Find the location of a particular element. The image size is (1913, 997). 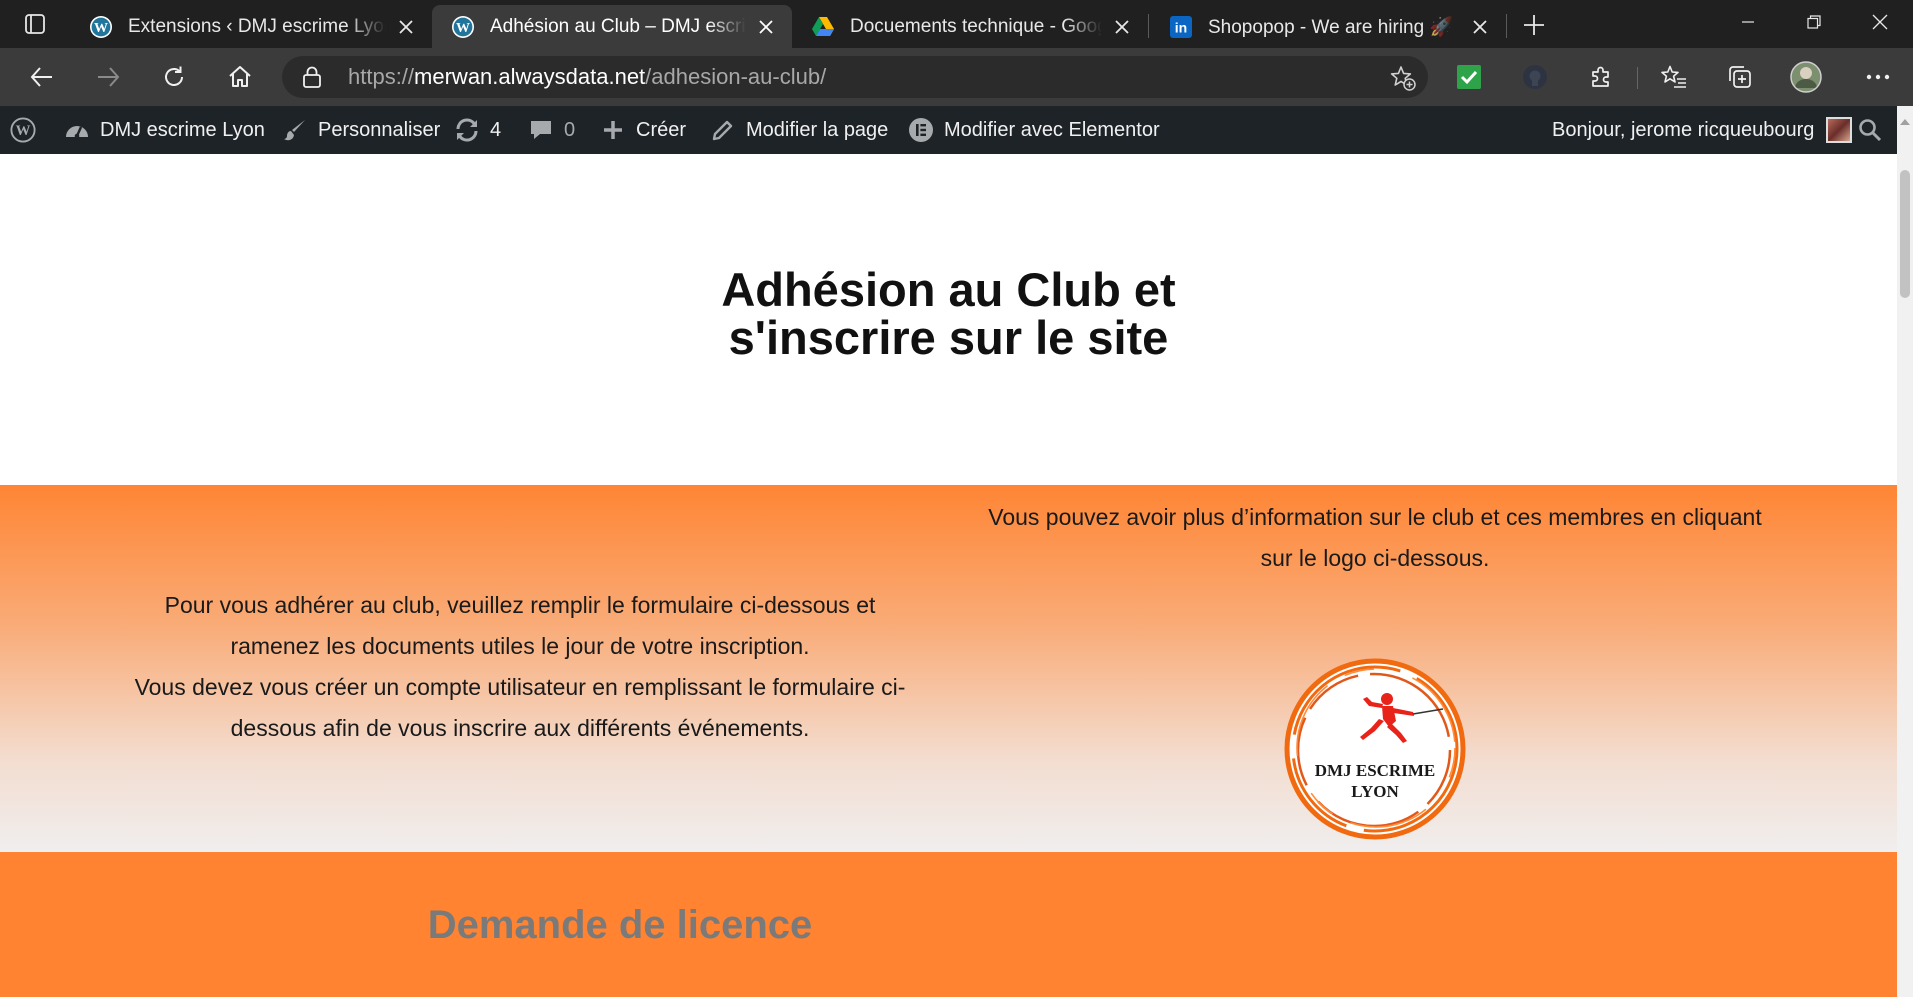

search-button is located at coordinates (1870, 130).